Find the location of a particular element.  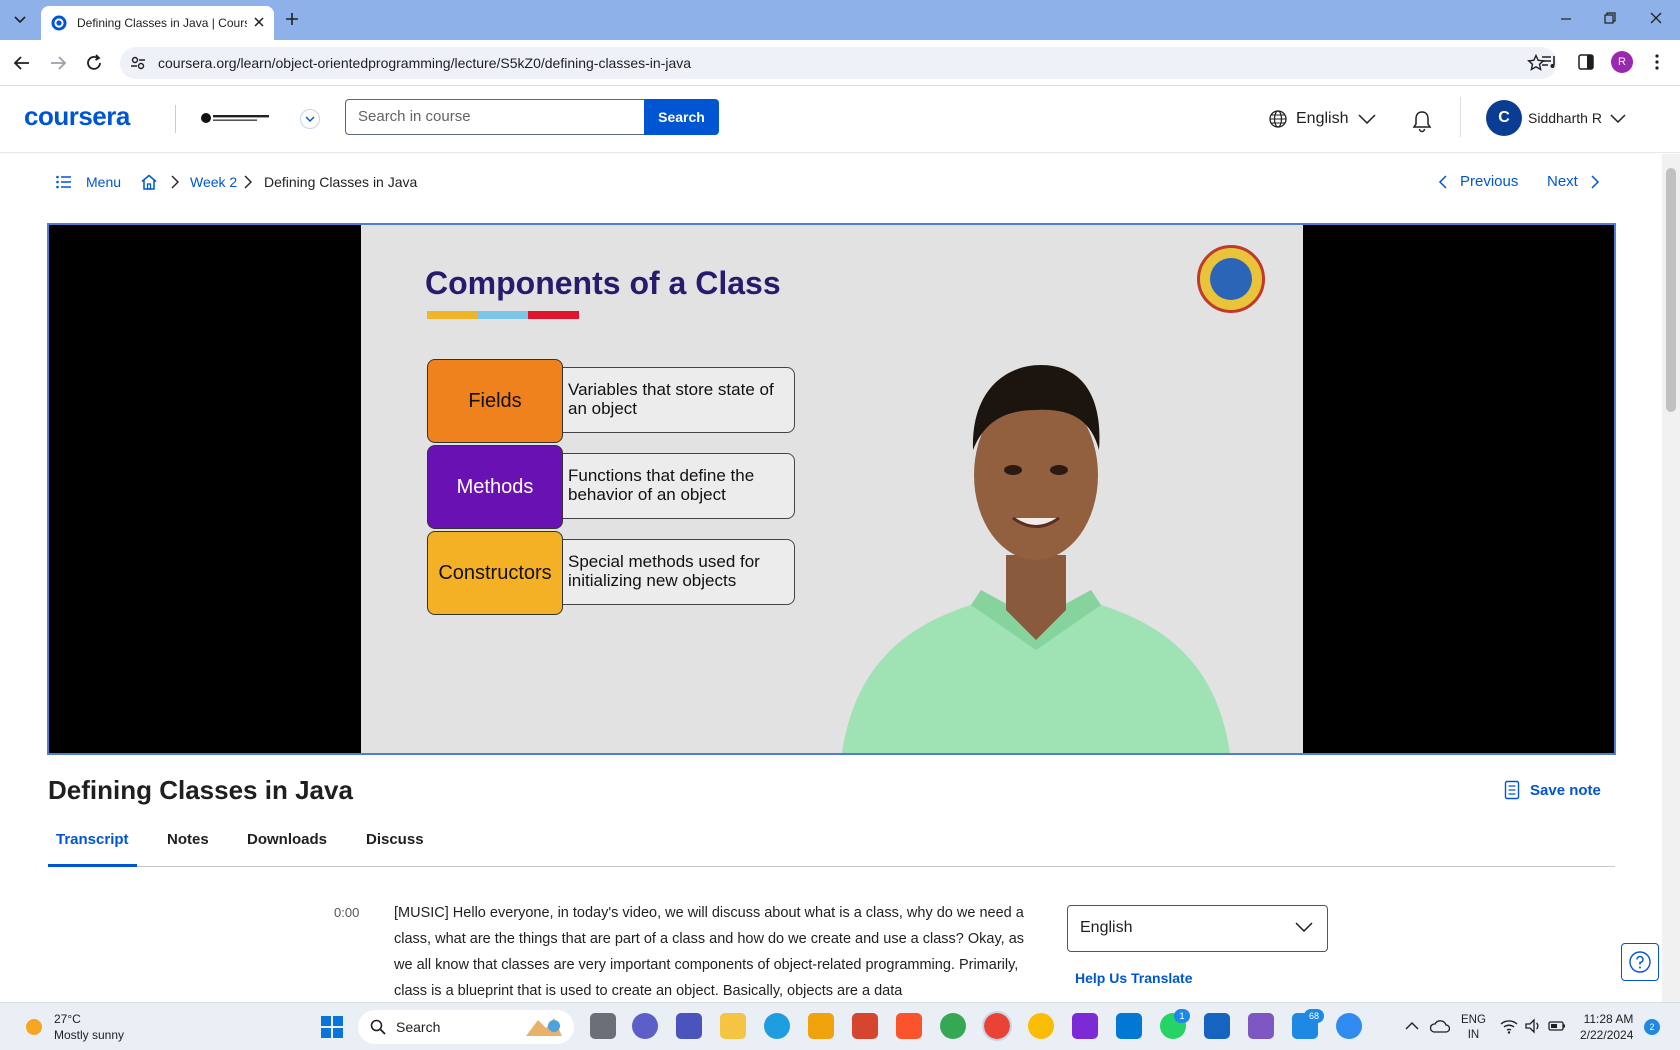

taskbar-search: Search is located at coordinates (466, 1027).